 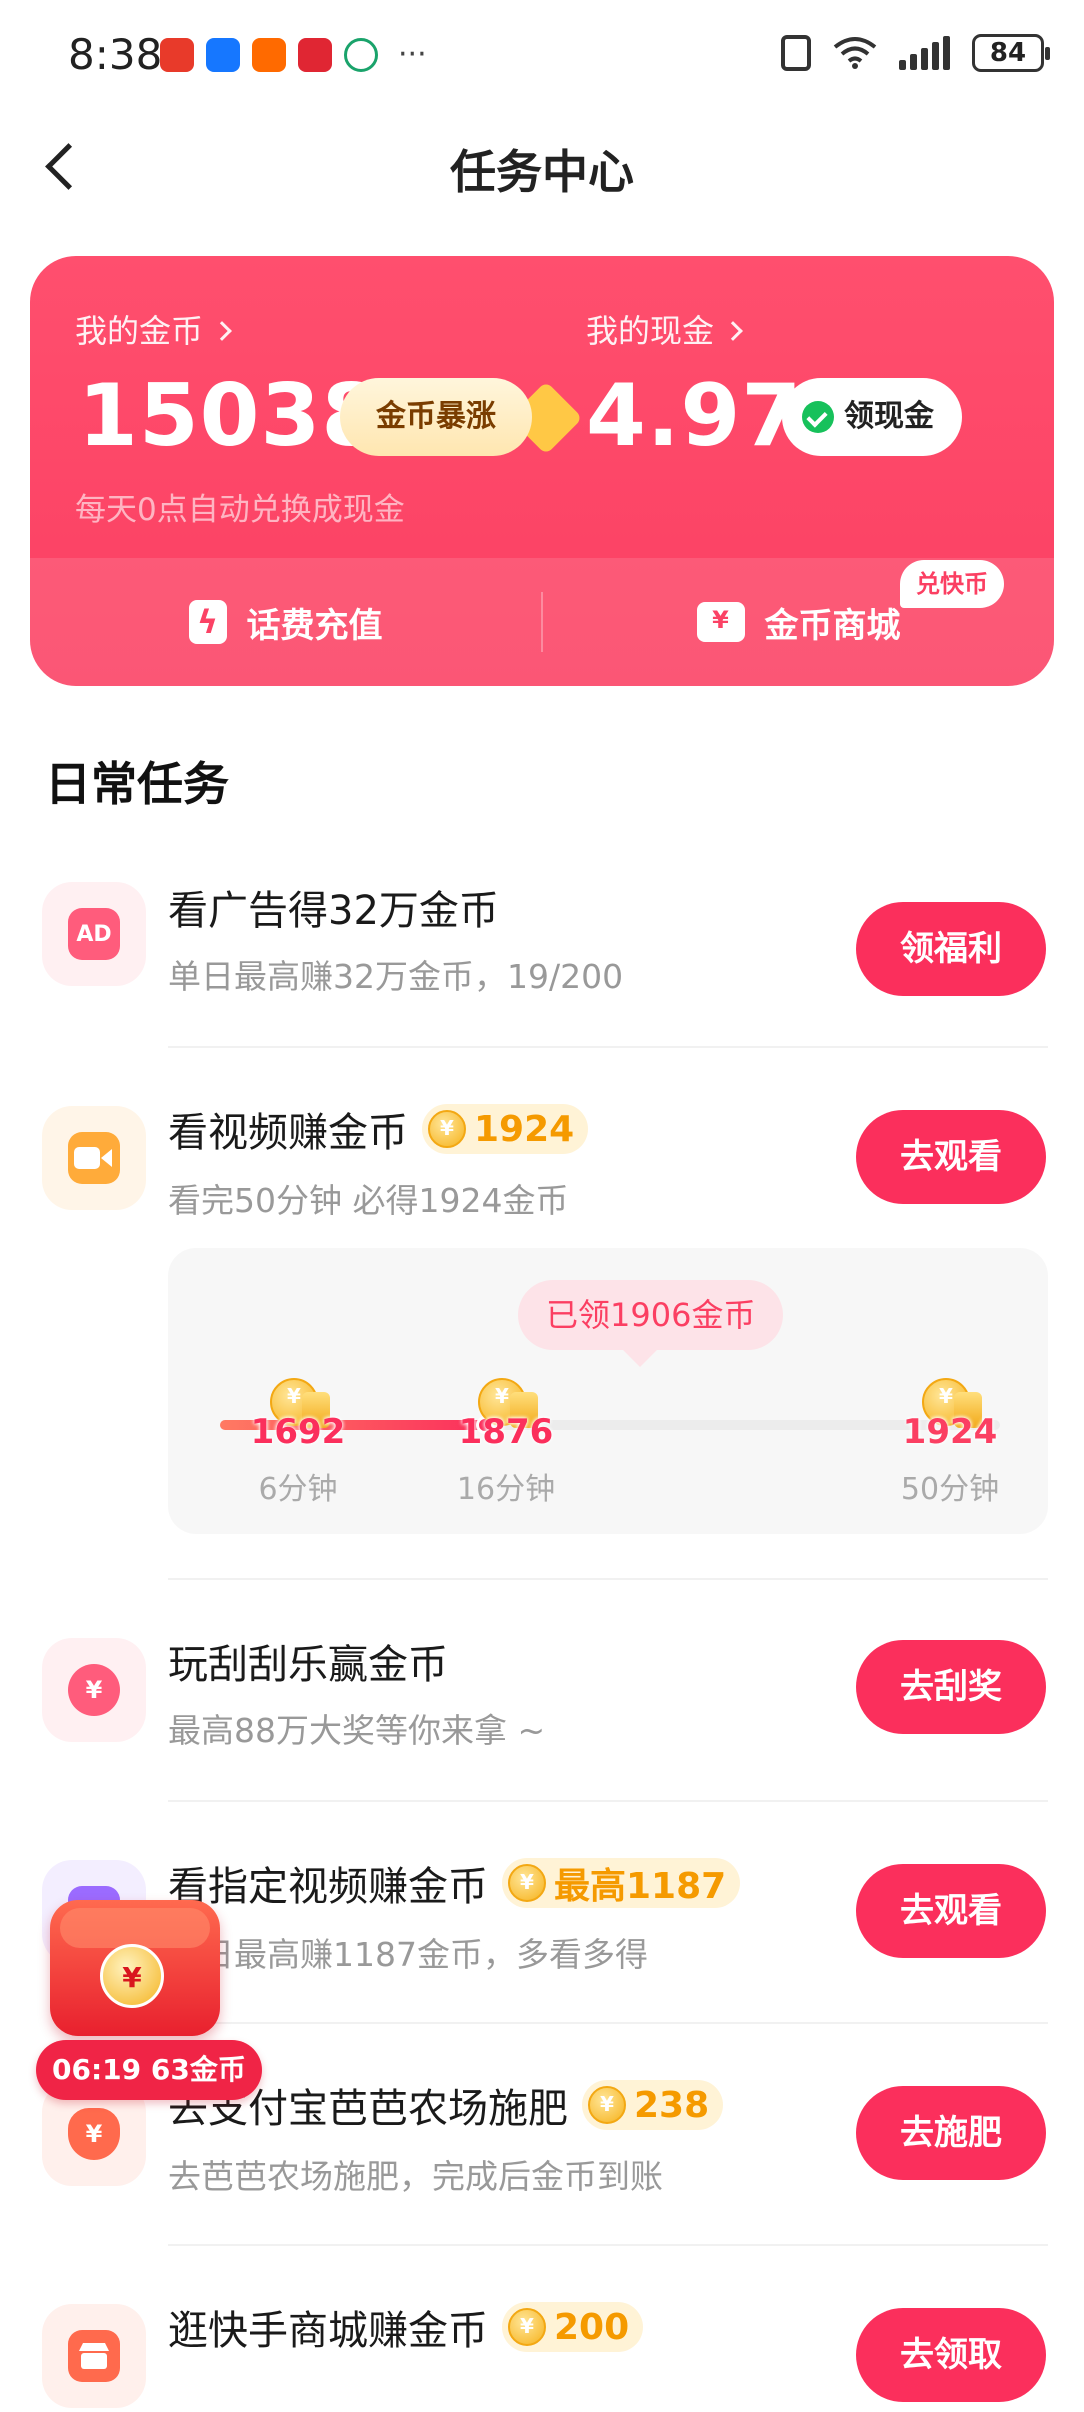 I want to click on fertilize-button: 去施肥, so click(x=951, y=2133).